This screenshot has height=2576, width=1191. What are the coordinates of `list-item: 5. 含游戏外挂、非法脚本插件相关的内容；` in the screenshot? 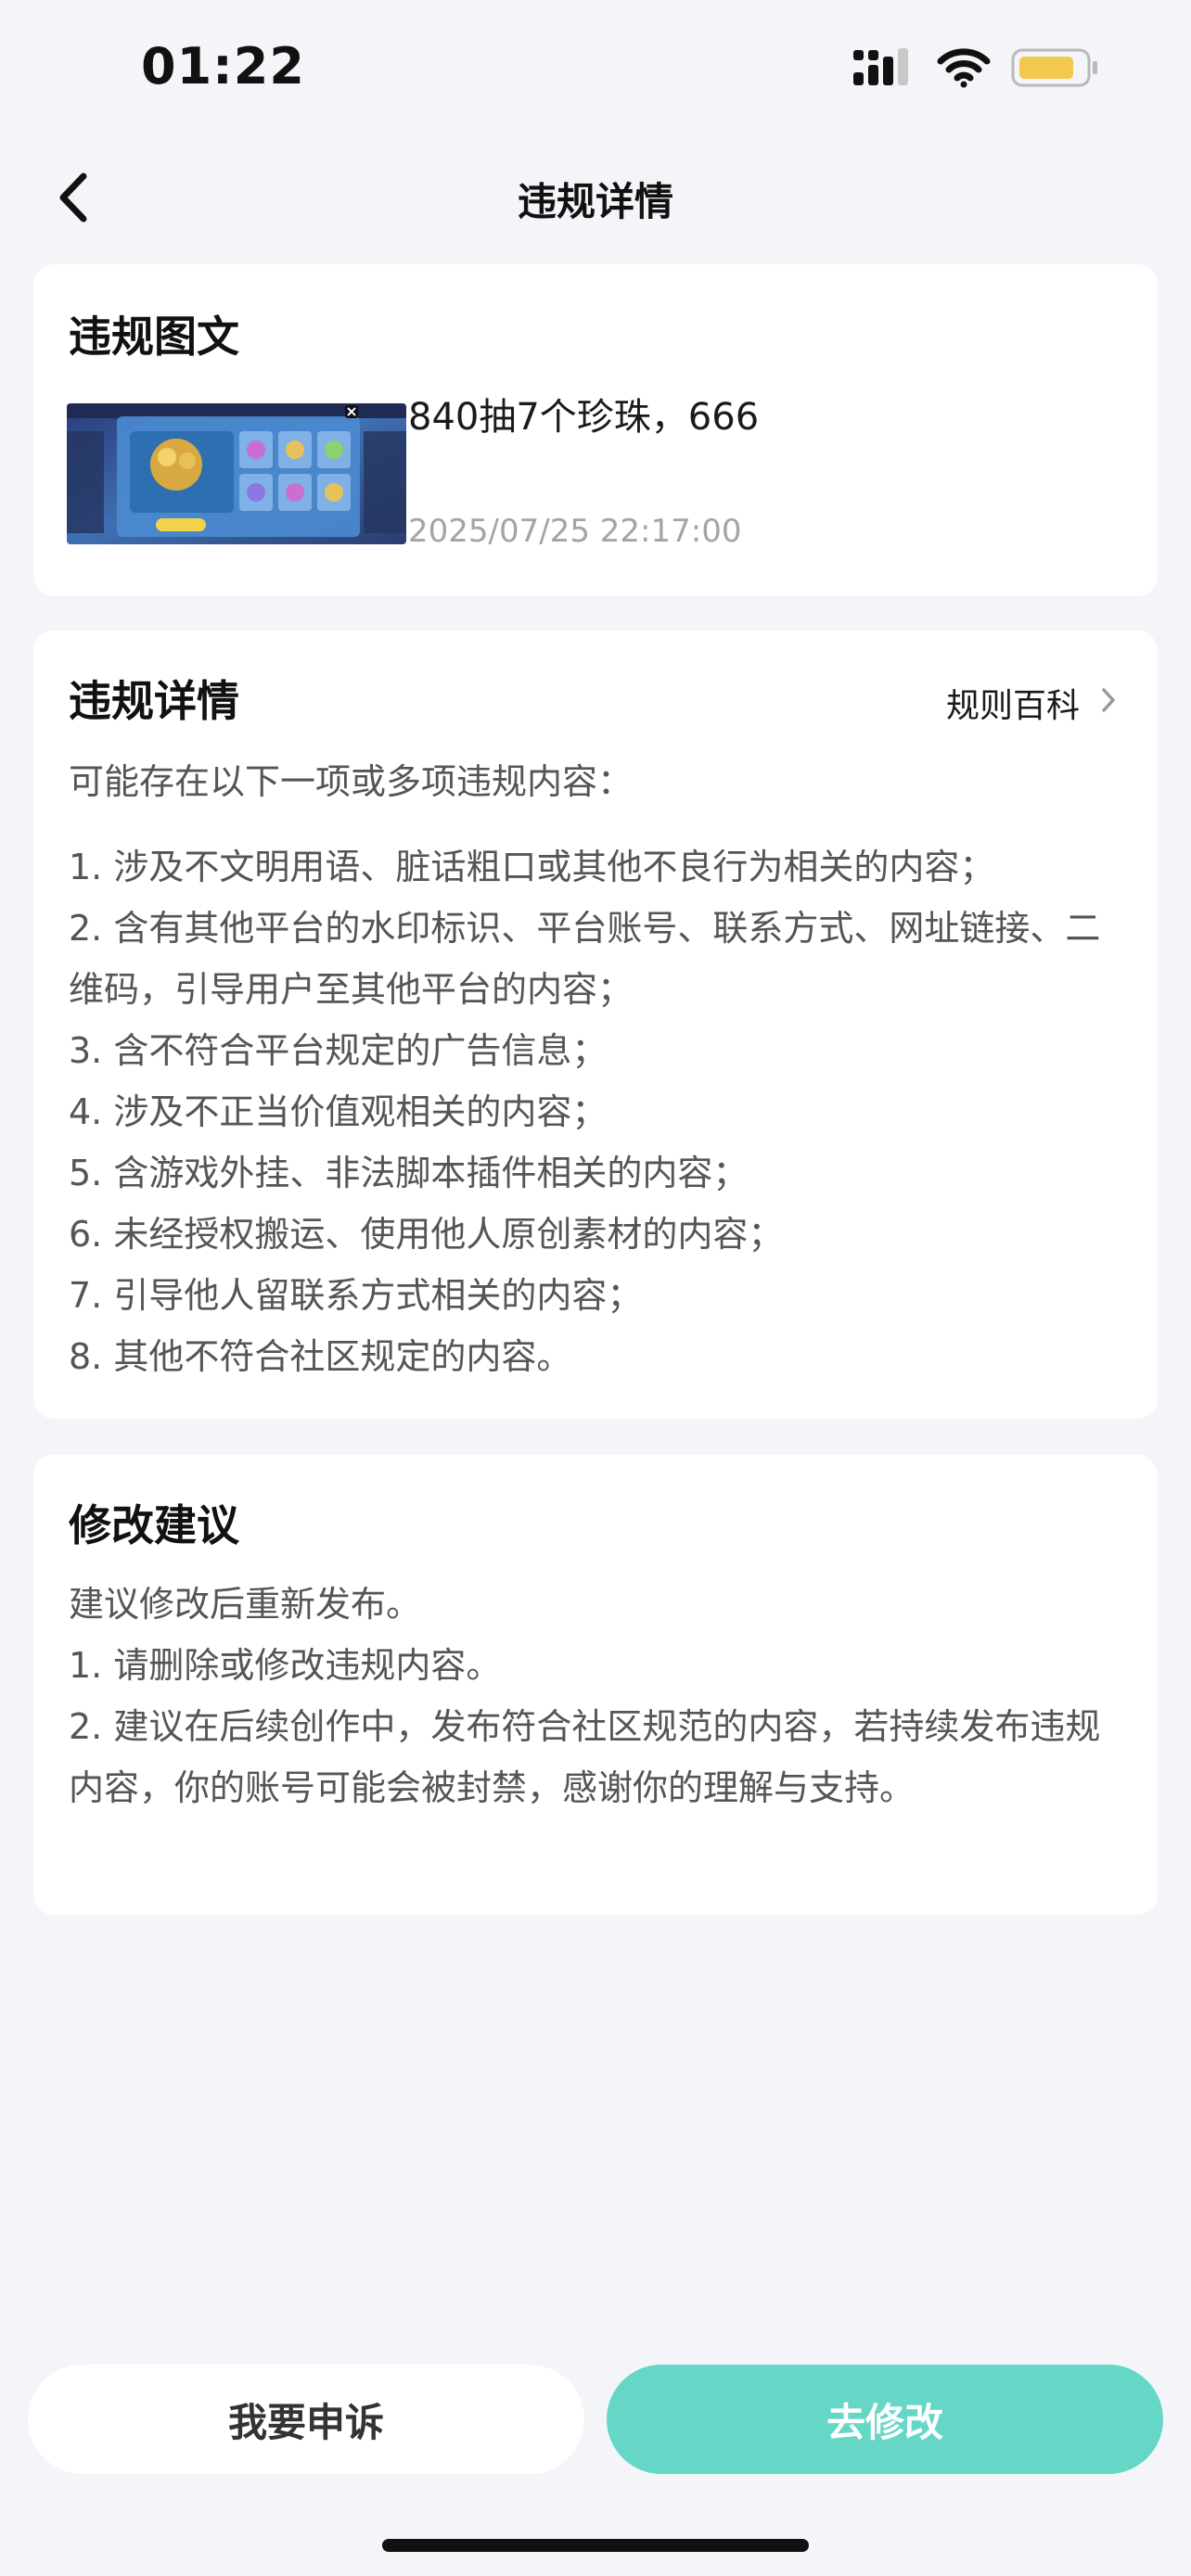 It's located at (409, 1173).